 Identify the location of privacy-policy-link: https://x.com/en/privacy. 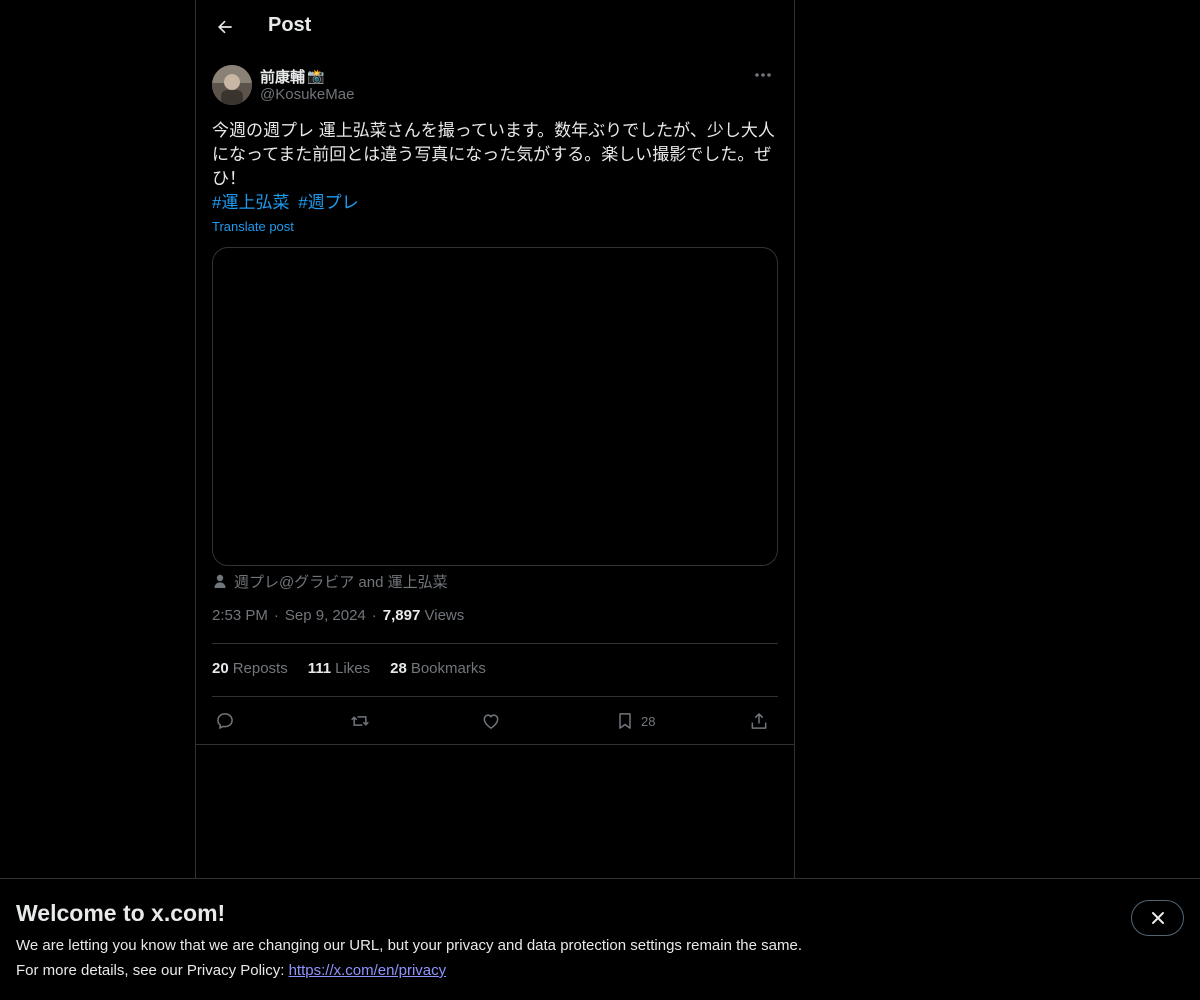
(368, 970).